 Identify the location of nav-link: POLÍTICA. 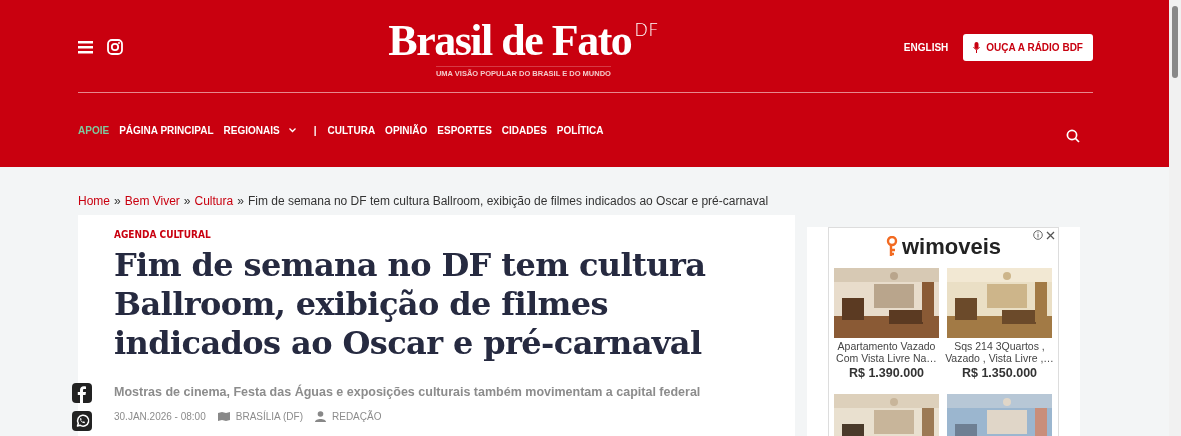
(580, 130).